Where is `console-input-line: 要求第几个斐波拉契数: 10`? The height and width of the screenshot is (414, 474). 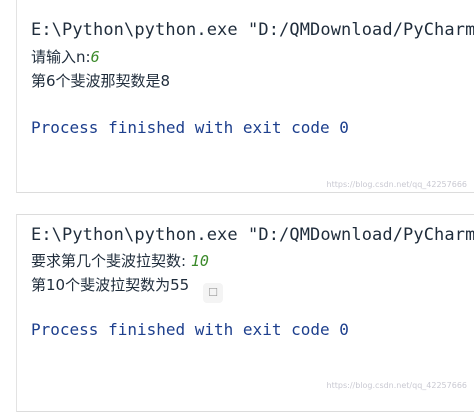
console-input-line: 要求第几个斐波拉契数: 10 is located at coordinates (120, 260).